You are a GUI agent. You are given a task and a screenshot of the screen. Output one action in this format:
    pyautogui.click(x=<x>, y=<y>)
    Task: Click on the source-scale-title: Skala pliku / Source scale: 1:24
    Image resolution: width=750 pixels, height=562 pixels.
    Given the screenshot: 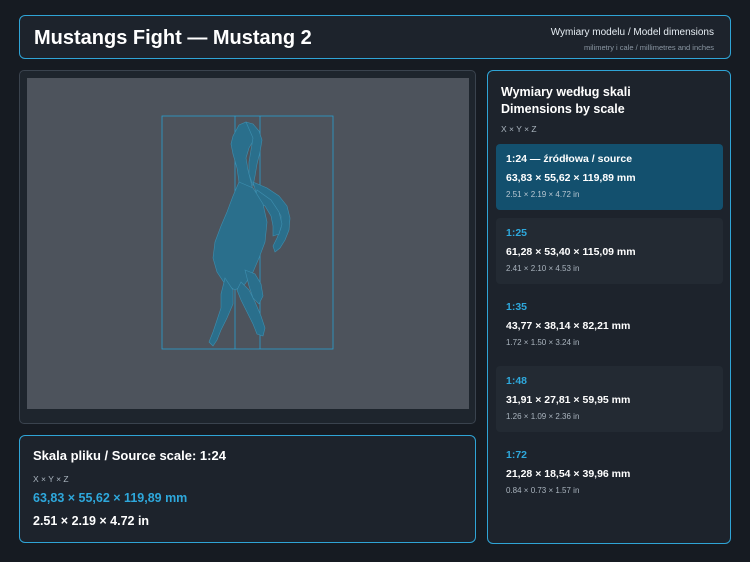 What is the action you would take?
    pyautogui.click(x=129, y=455)
    